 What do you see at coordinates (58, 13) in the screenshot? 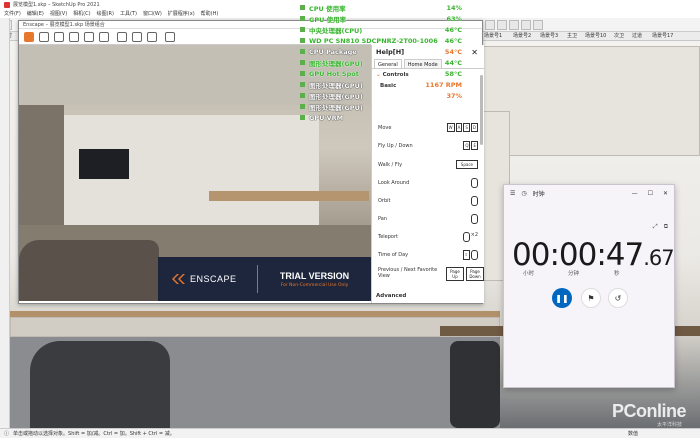
I see `menu-view: 视图(V)` at bounding box center [58, 13].